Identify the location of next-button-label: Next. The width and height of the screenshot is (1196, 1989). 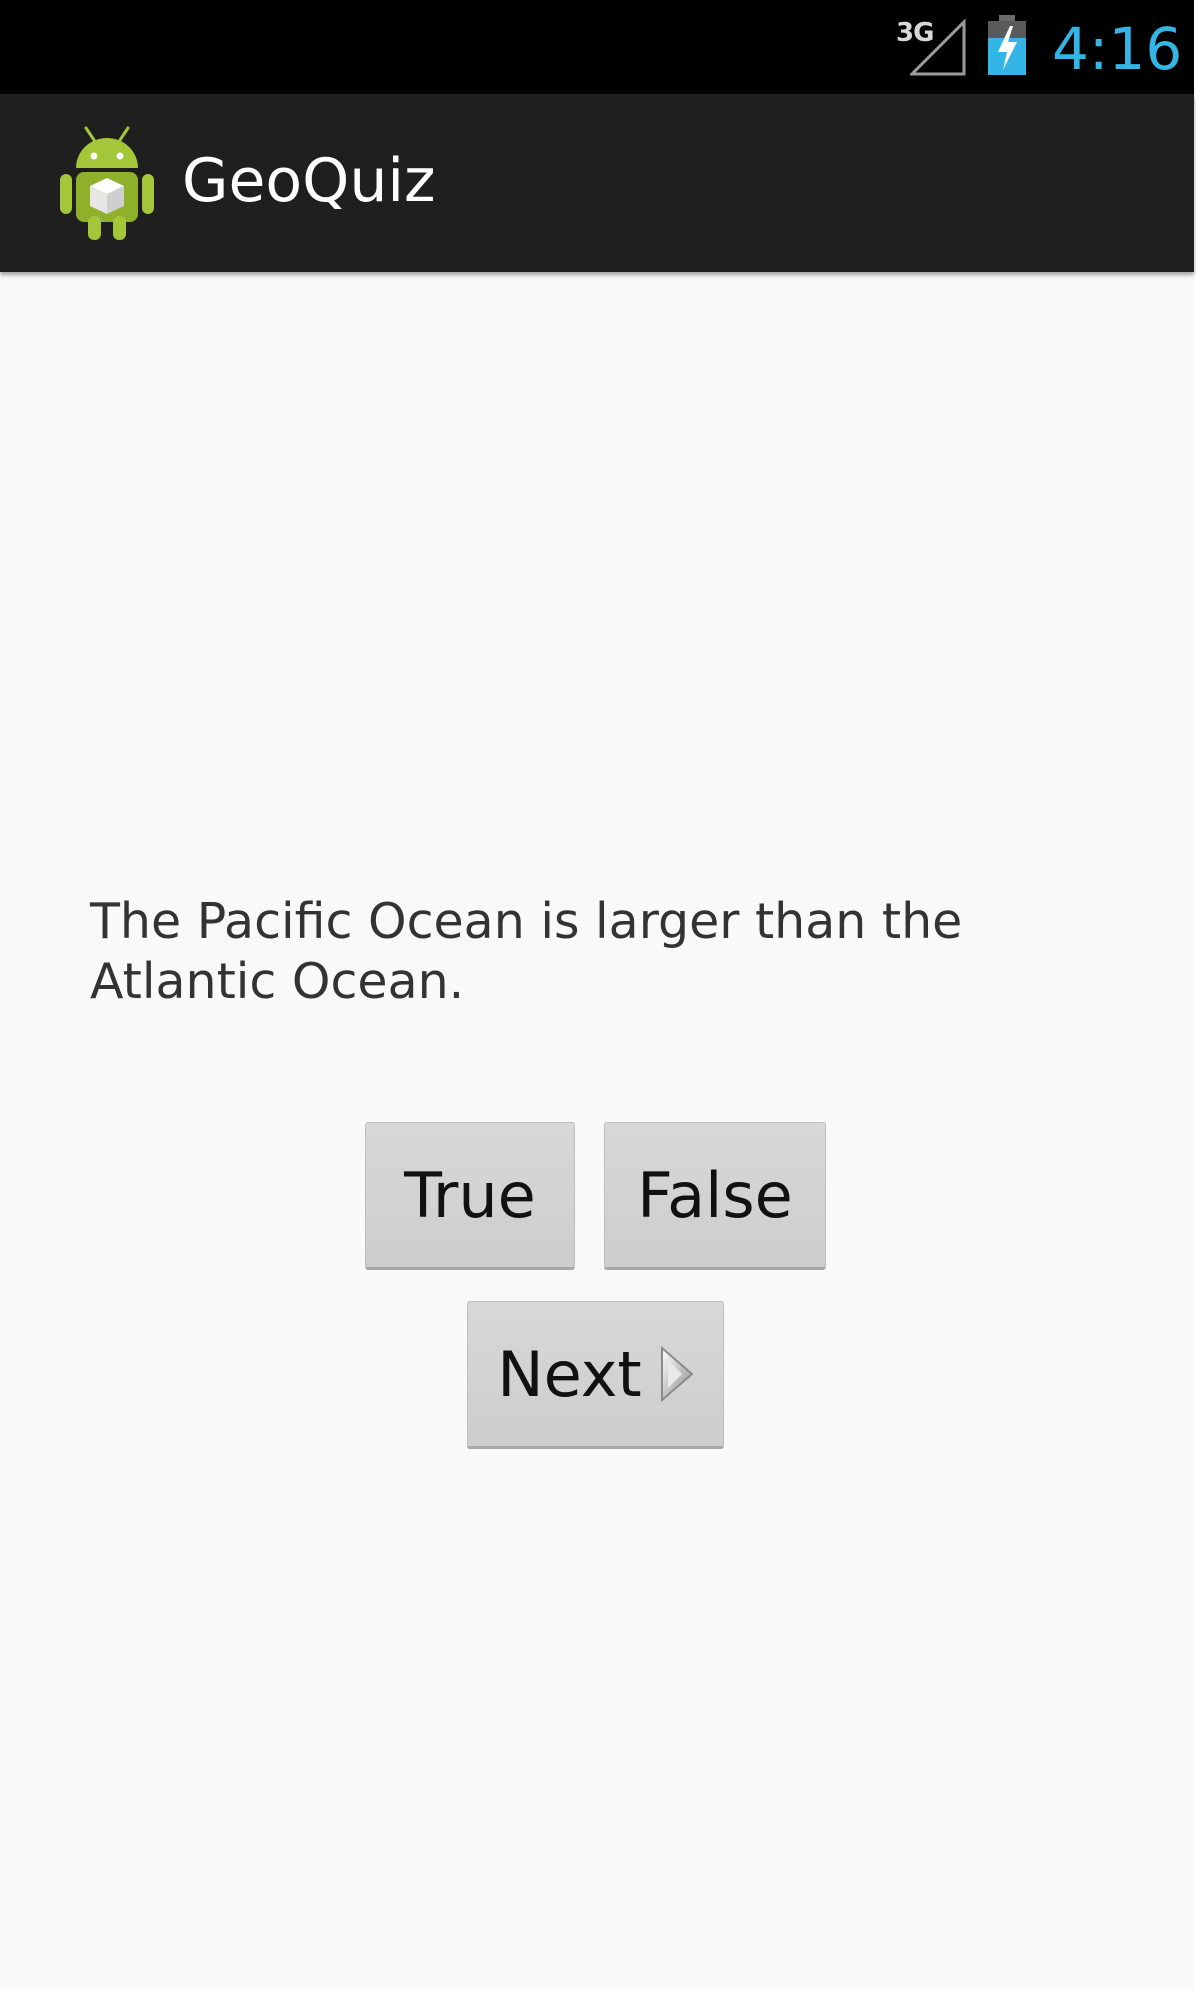
(569, 1374).